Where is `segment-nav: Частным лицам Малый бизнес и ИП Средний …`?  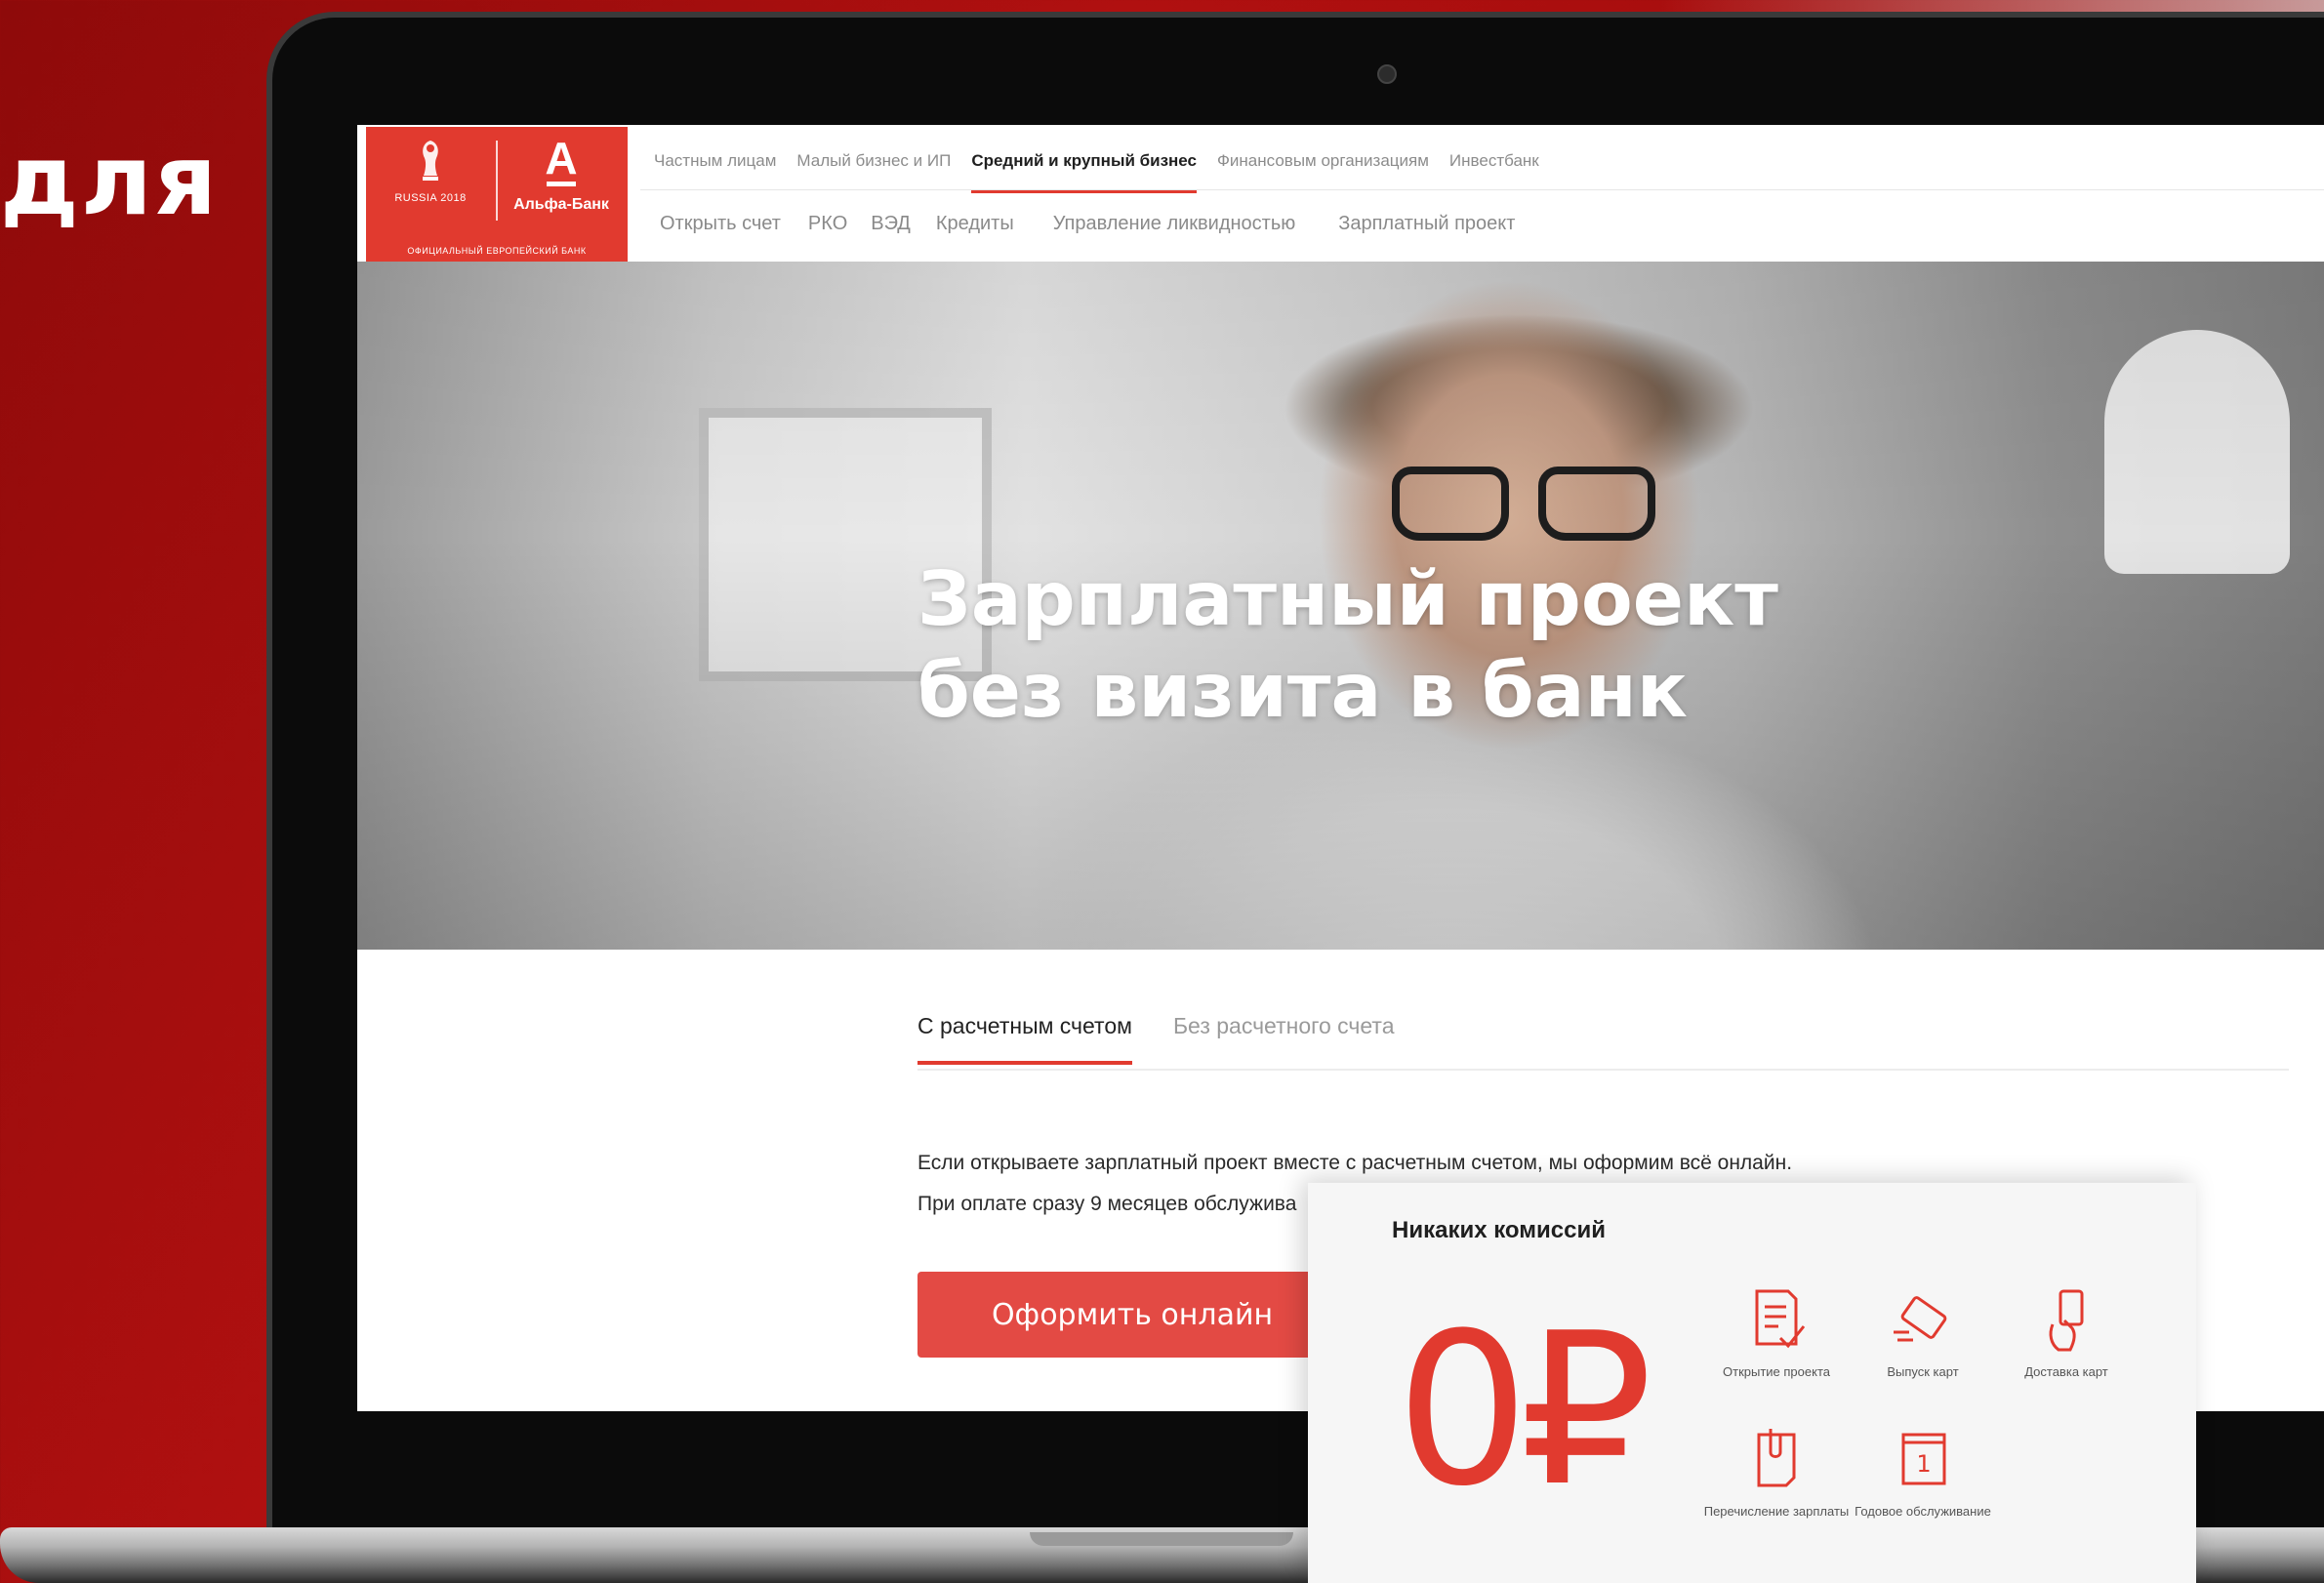
segment-nav: Частным лицам Малый бизнес и ИП Средний … is located at coordinates (1097, 167).